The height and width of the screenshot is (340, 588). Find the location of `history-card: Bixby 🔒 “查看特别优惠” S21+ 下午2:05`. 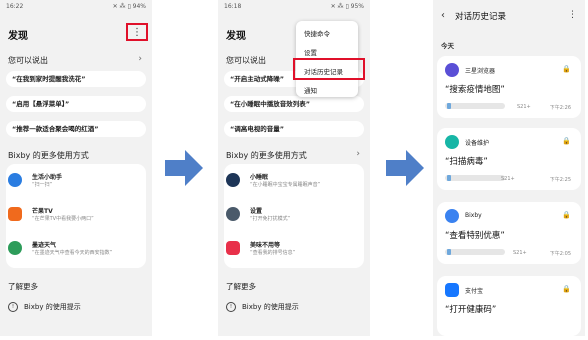

history-card: Bixby 🔒 “查看特别优惠” S21+ 下午2:05 is located at coordinates (509, 233).